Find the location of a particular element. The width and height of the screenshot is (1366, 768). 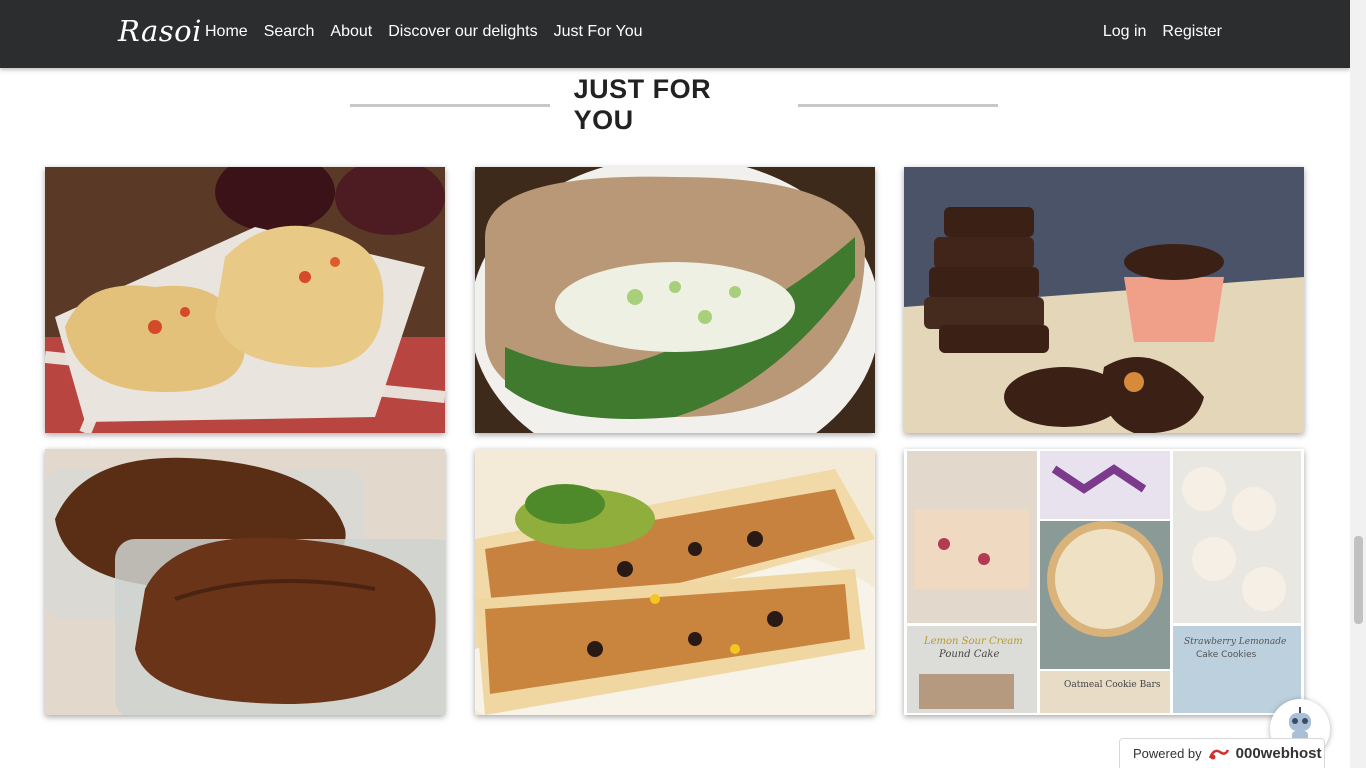

powered-by-label: Powered by is located at coordinates (1167, 753).